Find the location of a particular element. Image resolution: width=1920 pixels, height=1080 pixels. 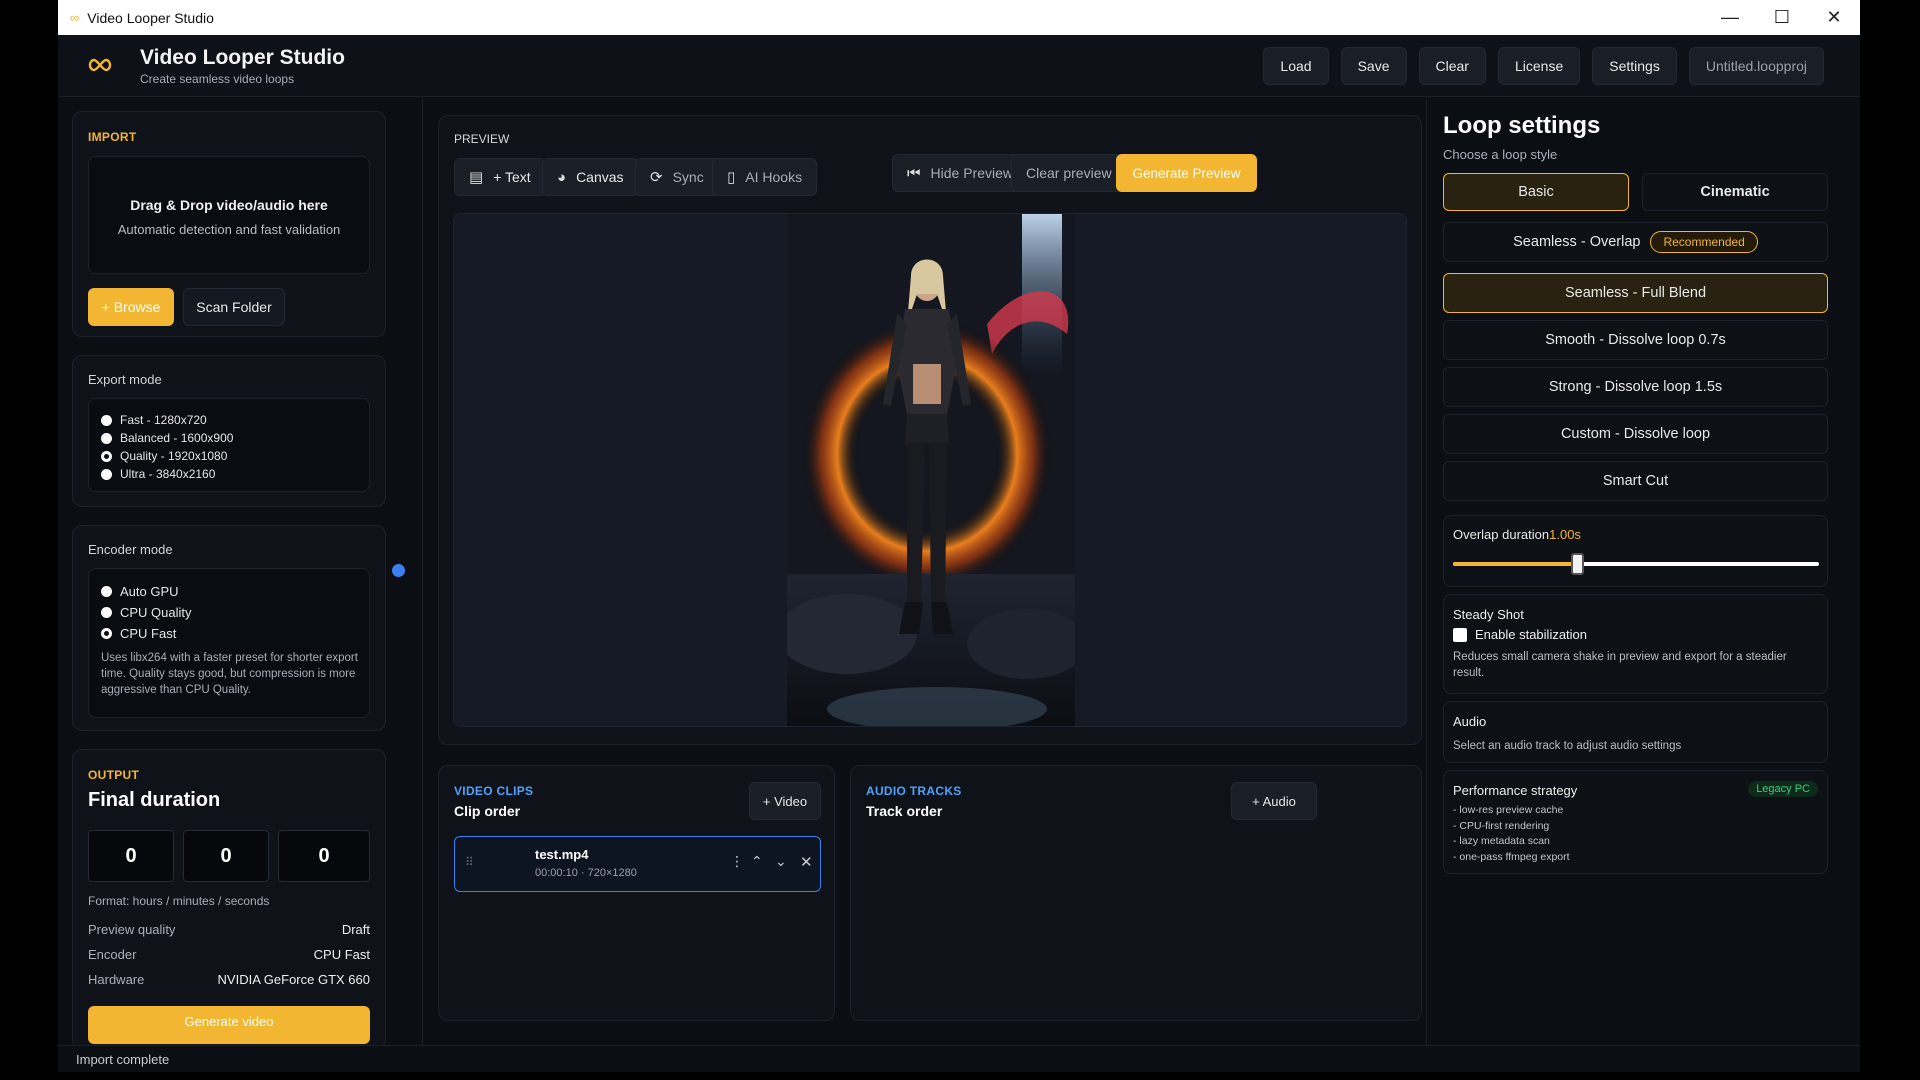

steady-shot-title: Steady Shot is located at coordinates (1488, 614).